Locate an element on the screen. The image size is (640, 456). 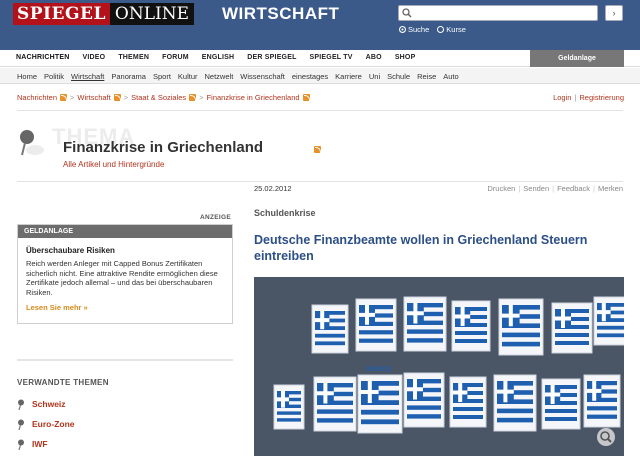
subnav-item-uni: Uni is located at coordinates (374, 76).